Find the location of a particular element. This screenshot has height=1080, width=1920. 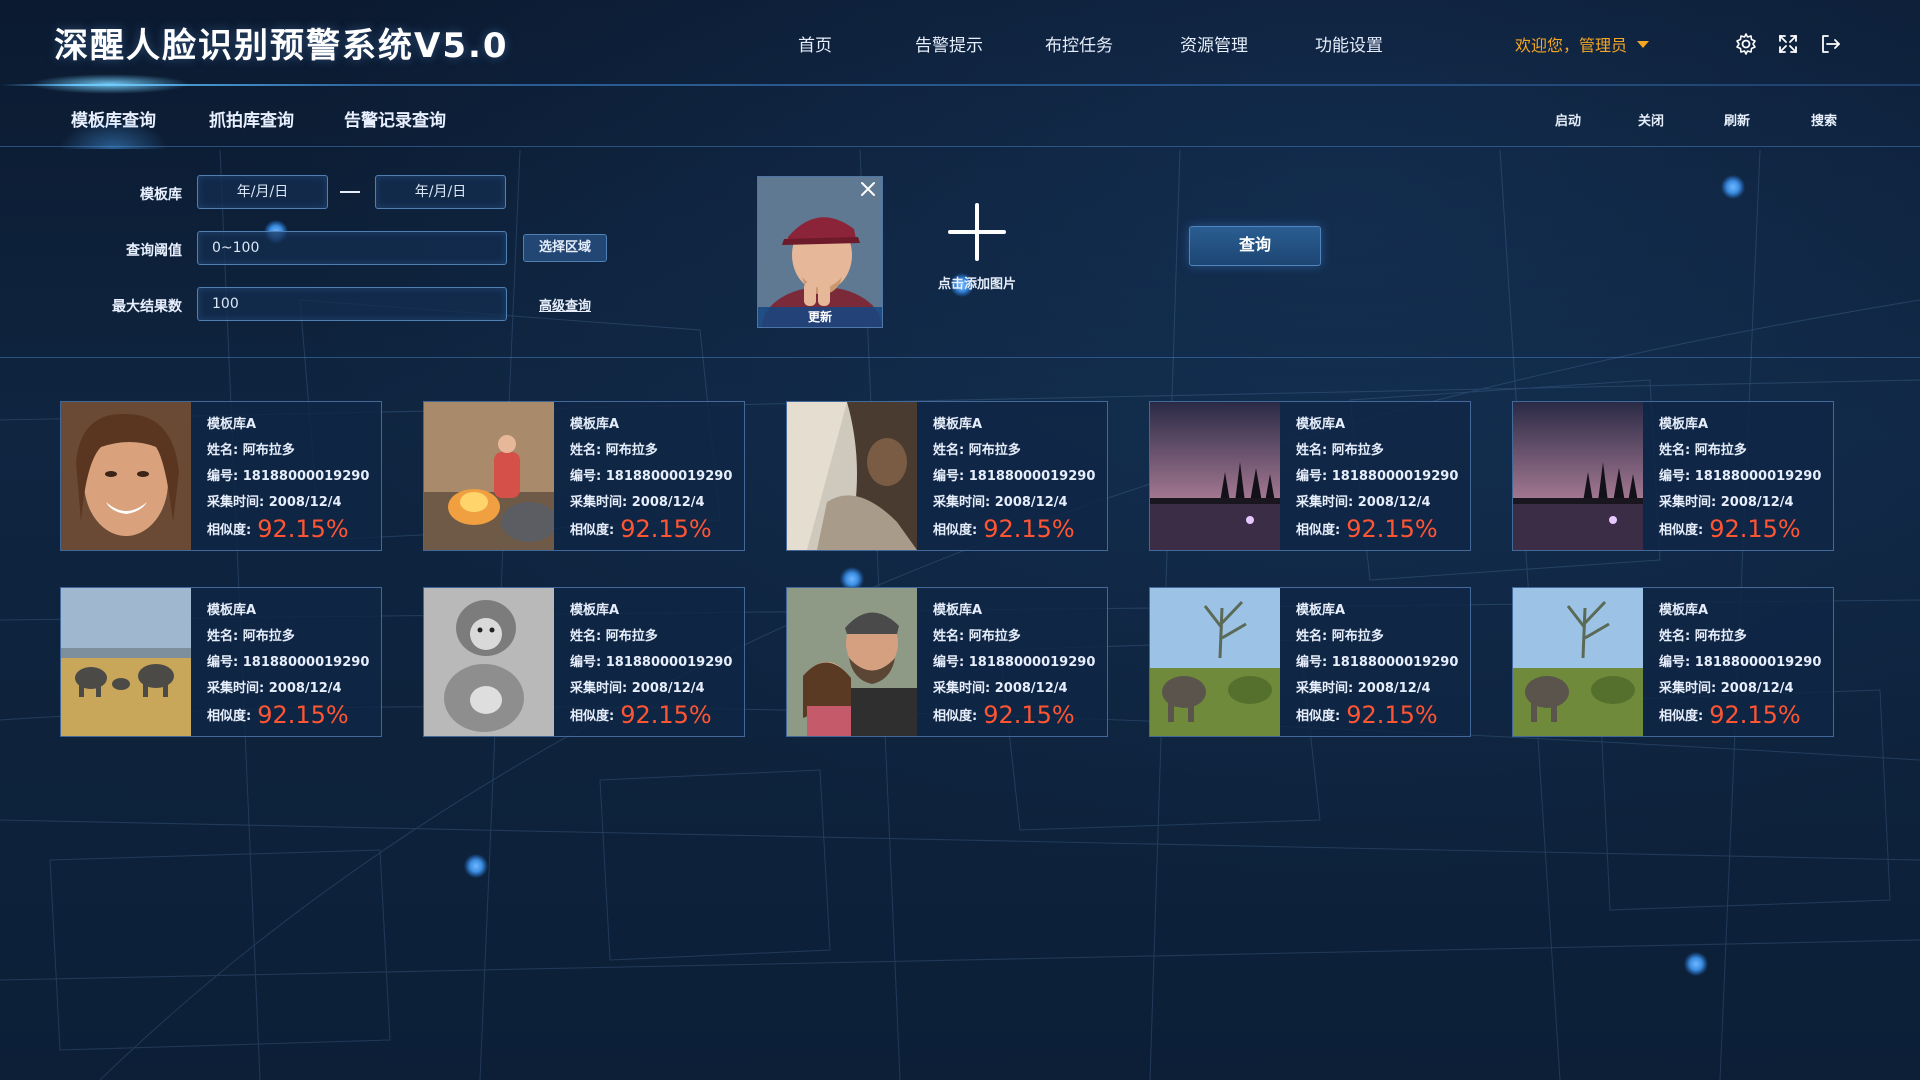

max-results-label: 最大结果数 is located at coordinates (147, 307).